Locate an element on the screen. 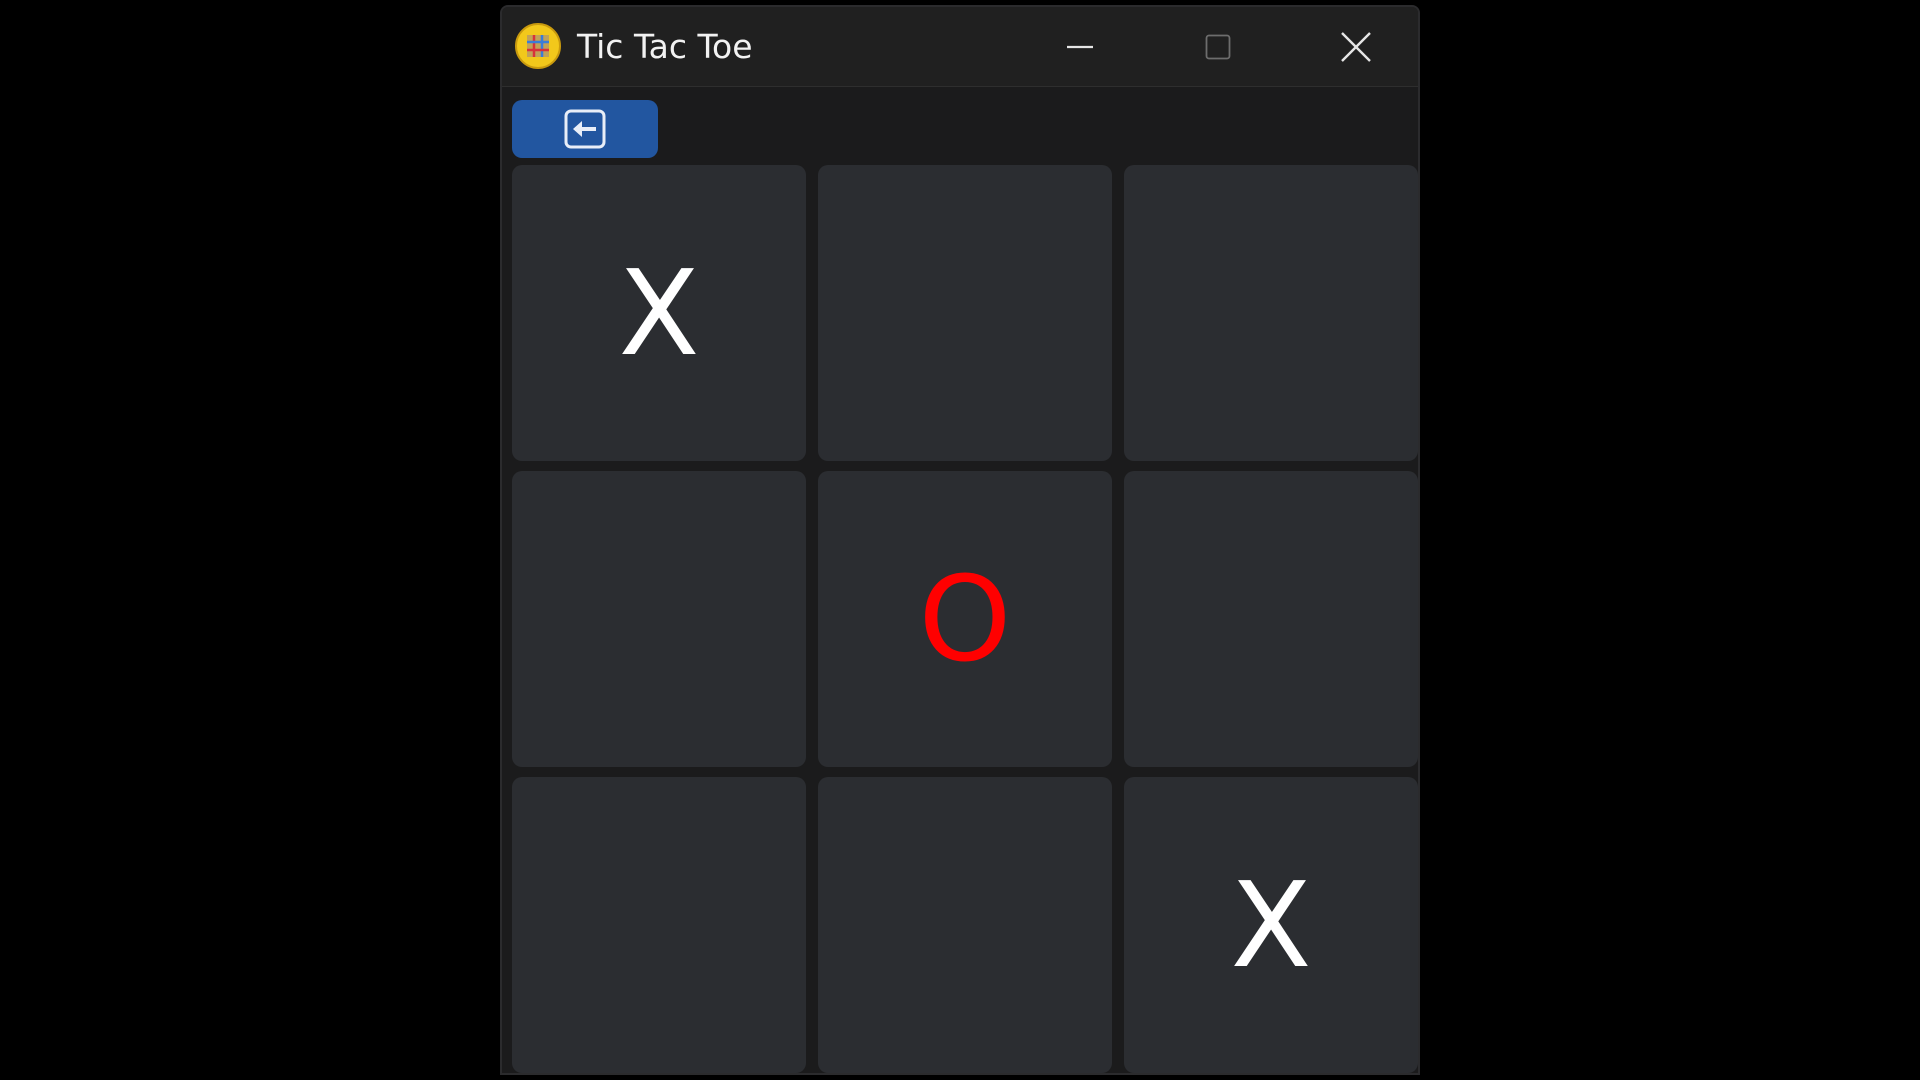 This screenshot has width=1920, height=1080. maximize-icon is located at coordinates (1218, 47).